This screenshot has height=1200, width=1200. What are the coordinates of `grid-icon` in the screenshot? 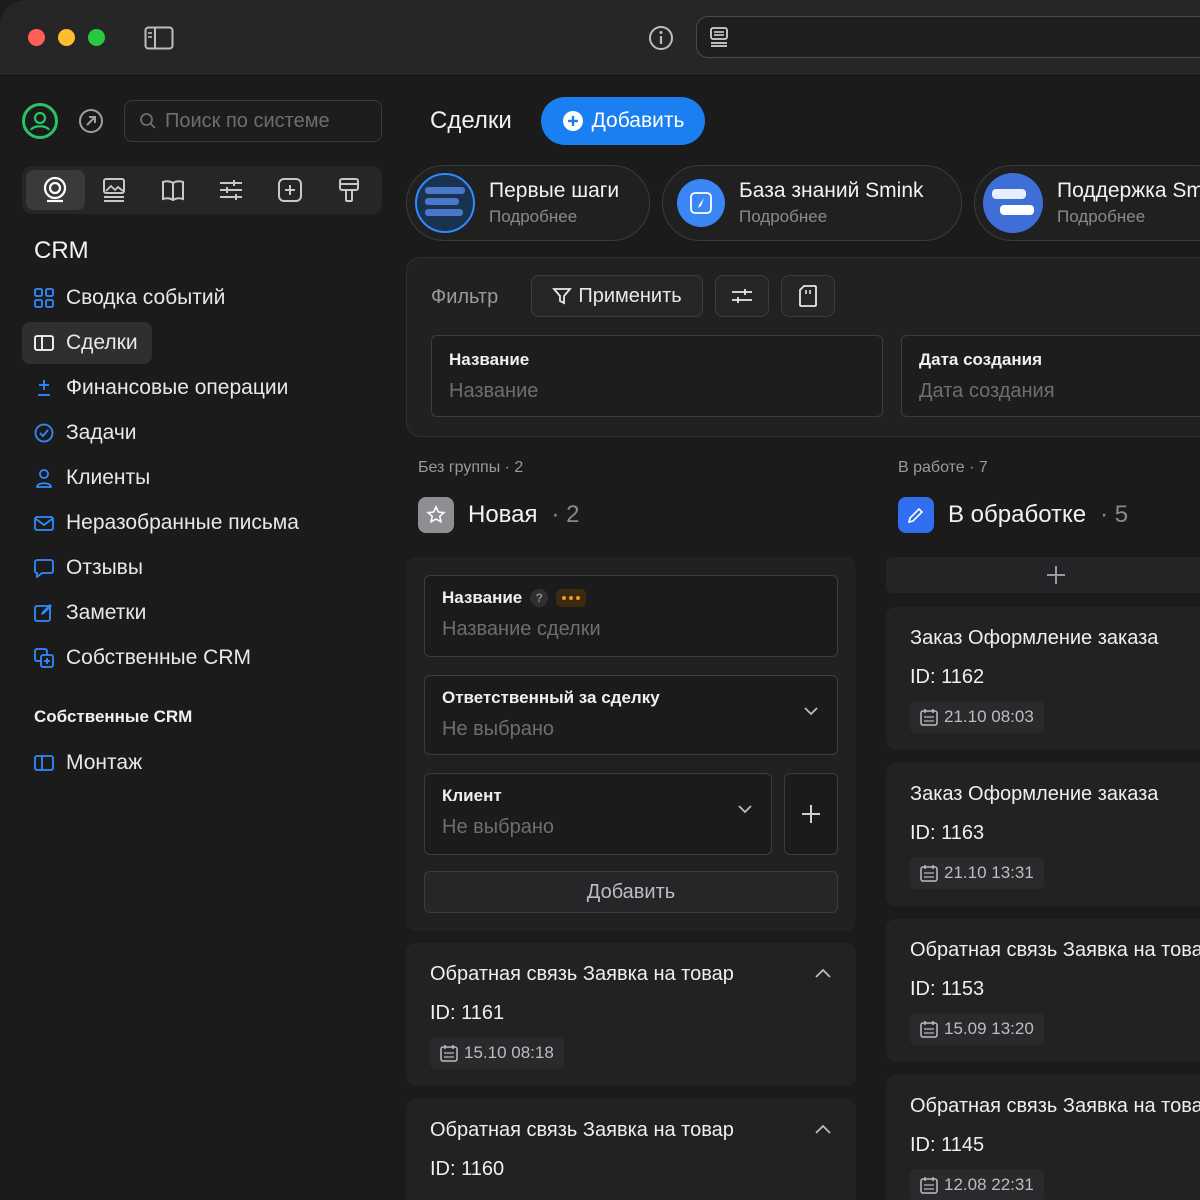 It's located at (44, 298).